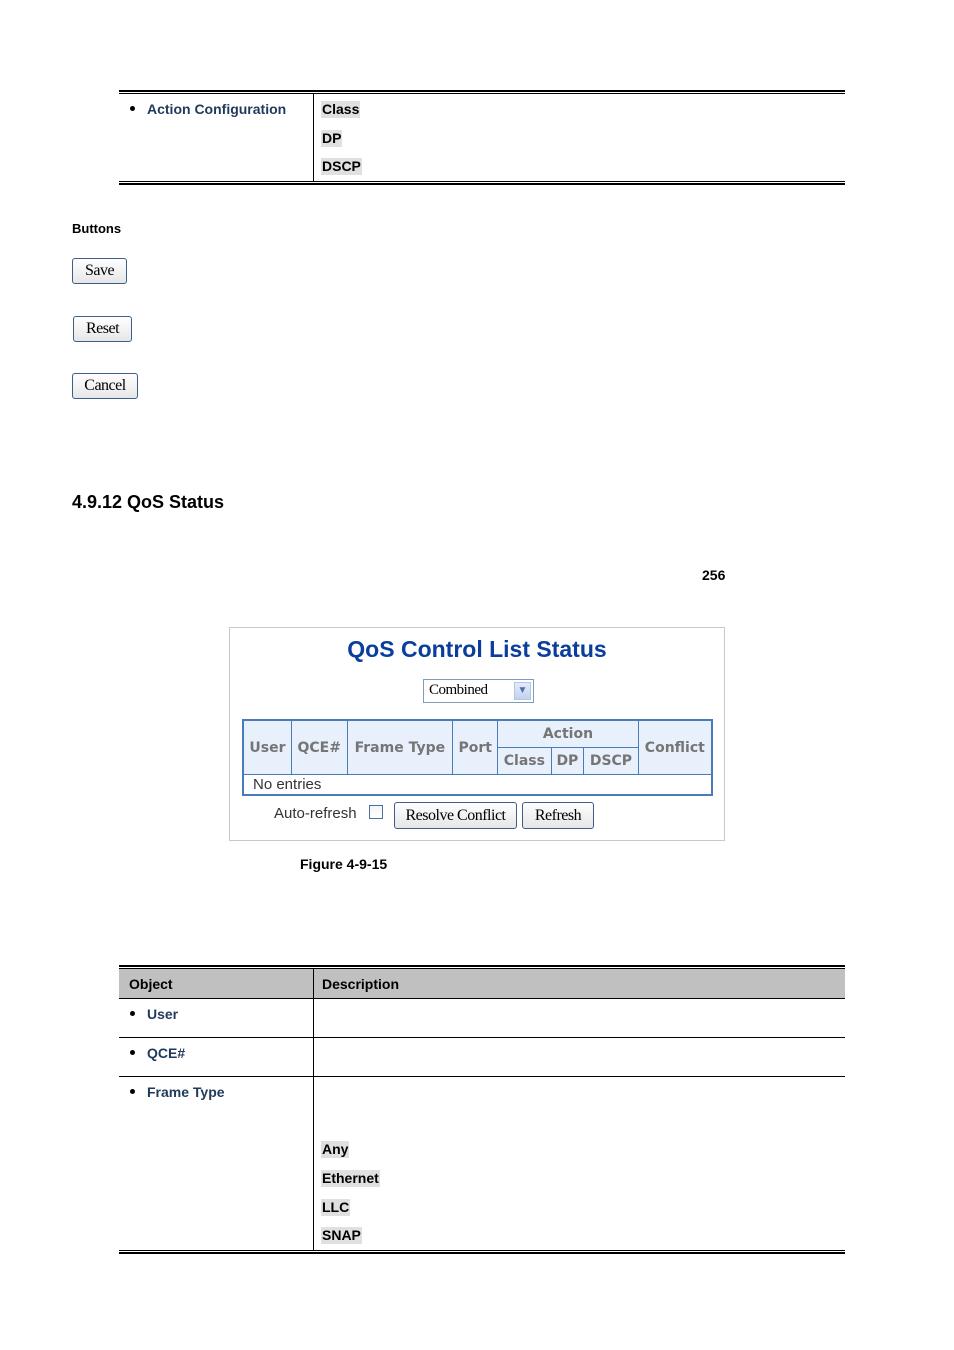  Describe the element at coordinates (151, 984) in the screenshot. I see `header-object: Object` at that location.